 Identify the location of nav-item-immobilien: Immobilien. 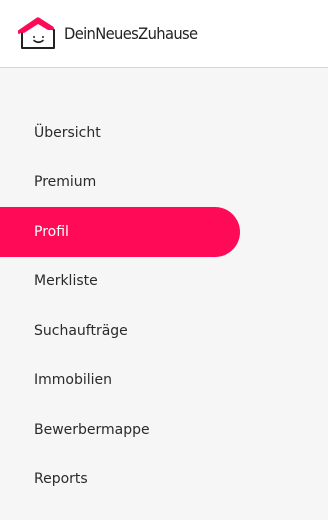
(164, 381).